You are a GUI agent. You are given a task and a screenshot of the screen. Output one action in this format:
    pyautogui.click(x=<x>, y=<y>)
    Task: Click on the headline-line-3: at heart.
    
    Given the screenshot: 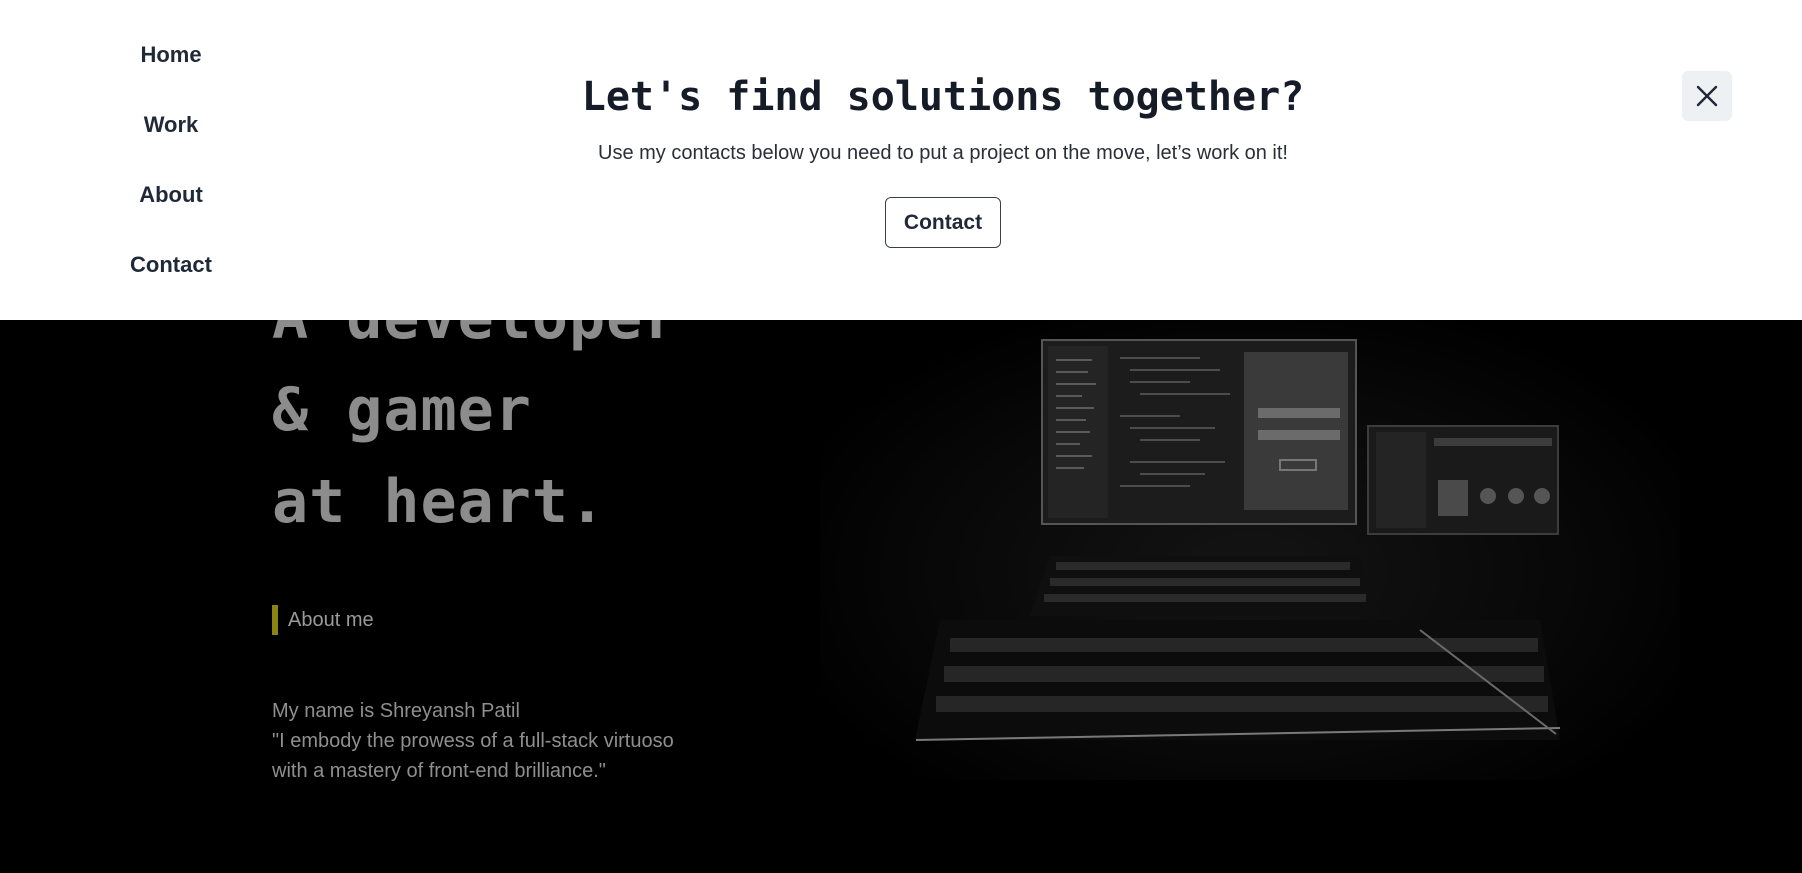 What is the action you would take?
    pyautogui.click(x=439, y=502)
    